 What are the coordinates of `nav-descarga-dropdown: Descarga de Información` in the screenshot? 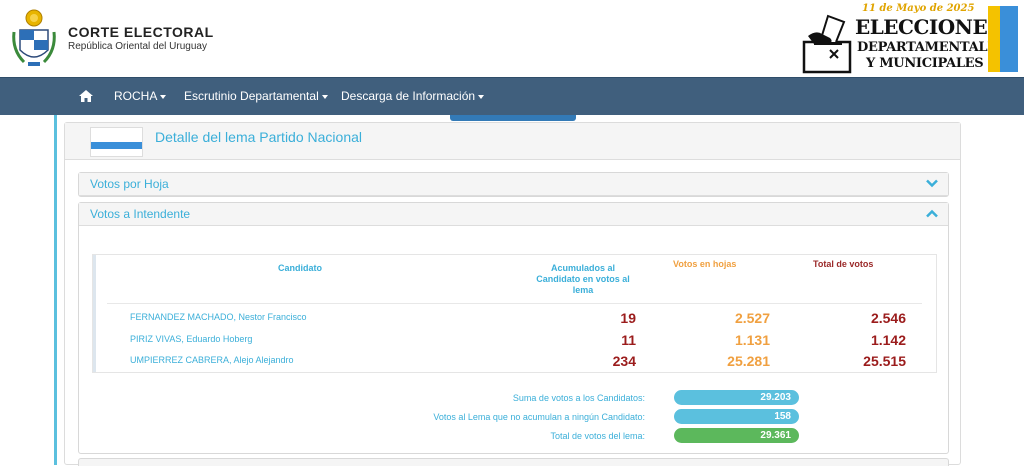 It's located at (413, 96).